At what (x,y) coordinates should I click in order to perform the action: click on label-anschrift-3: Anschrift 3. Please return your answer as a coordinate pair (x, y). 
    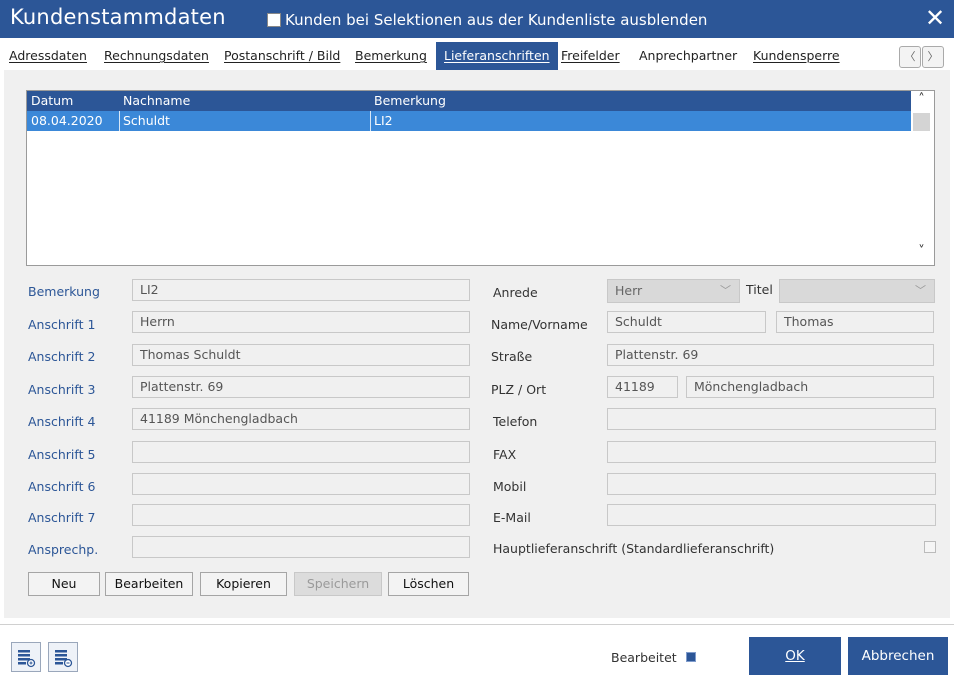
    Looking at the image, I should click on (62, 389).